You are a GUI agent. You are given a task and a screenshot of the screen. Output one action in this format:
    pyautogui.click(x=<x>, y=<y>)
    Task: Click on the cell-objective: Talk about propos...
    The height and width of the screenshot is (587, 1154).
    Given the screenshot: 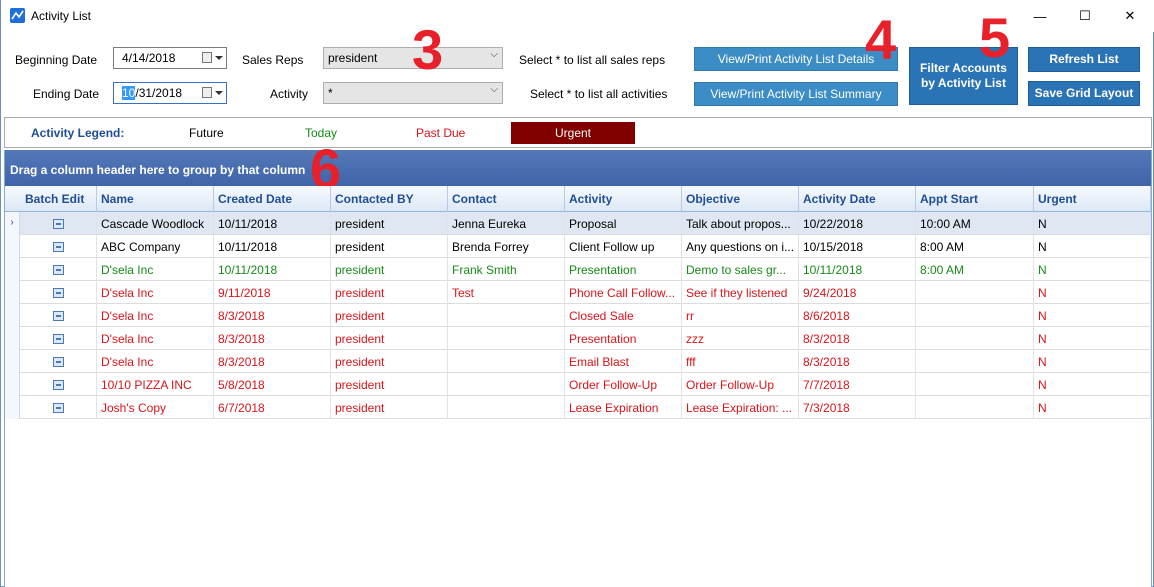 What is the action you would take?
    pyautogui.click(x=740, y=223)
    